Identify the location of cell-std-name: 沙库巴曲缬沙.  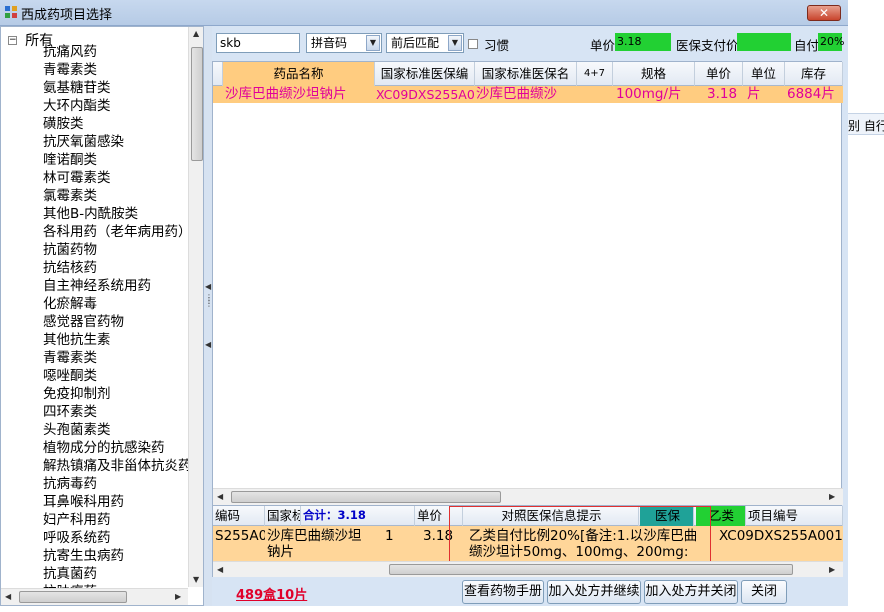
(516, 94).